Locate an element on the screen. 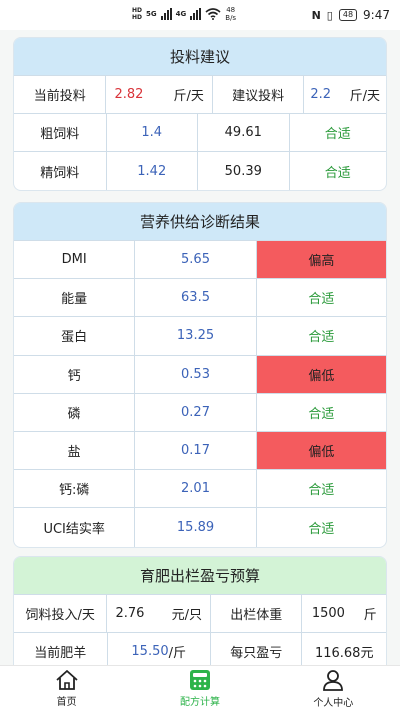  table-row: UCI结实率 15.89 合适 is located at coordinates (200, 527).